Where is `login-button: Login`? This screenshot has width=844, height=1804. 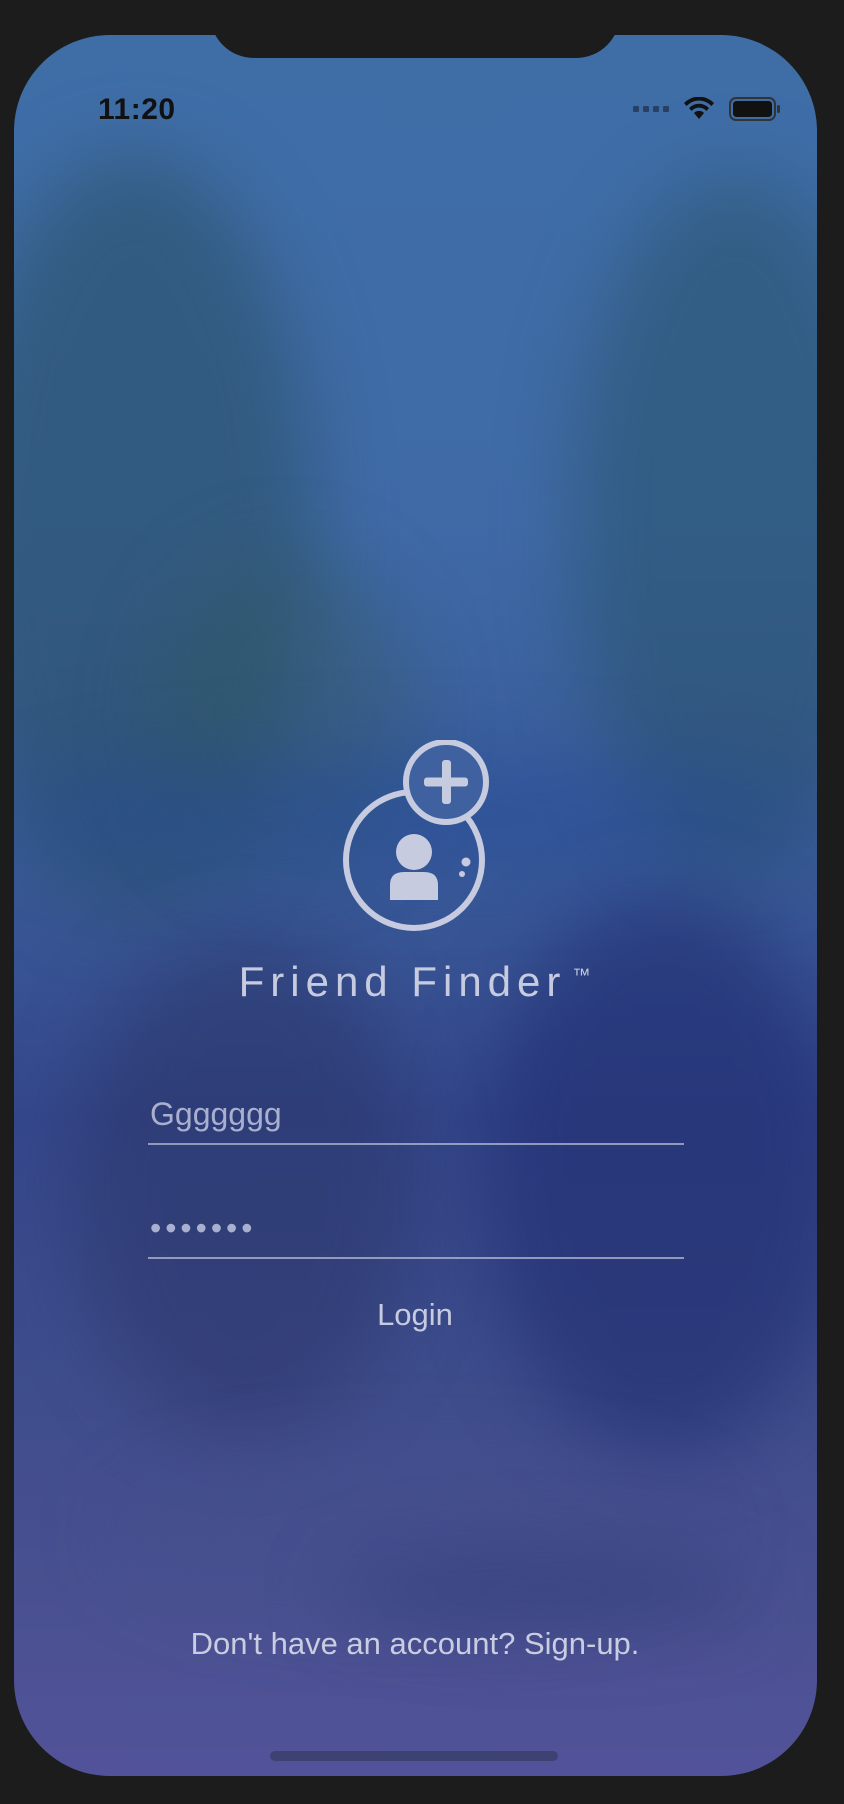 login-button: Login is located at coordinates (415, 1315).